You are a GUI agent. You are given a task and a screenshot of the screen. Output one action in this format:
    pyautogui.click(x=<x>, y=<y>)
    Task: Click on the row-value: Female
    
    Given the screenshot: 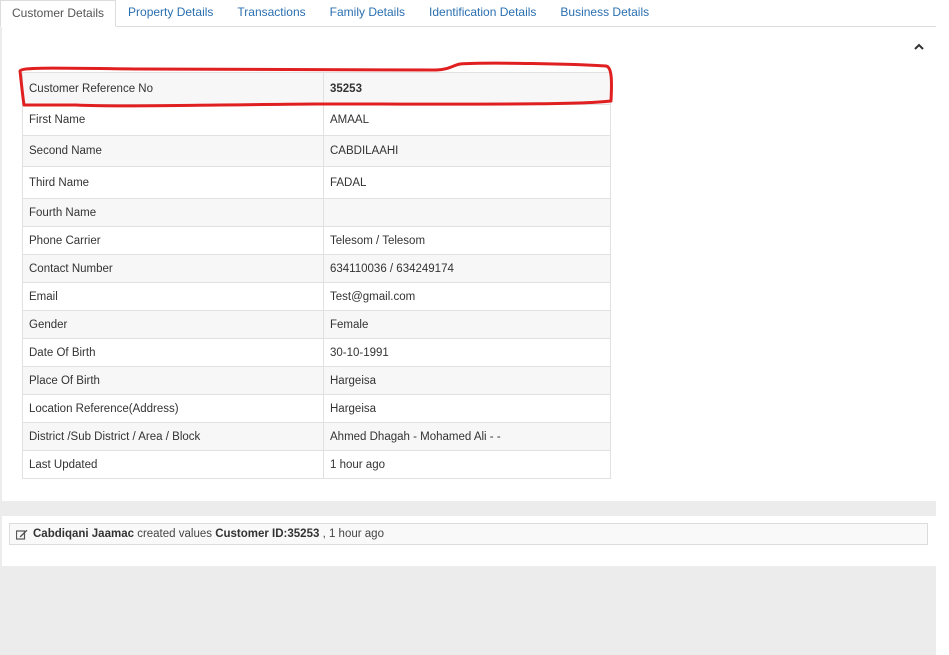 What is the action you would take?
    pyautogui.click(x=467, y=324)
    